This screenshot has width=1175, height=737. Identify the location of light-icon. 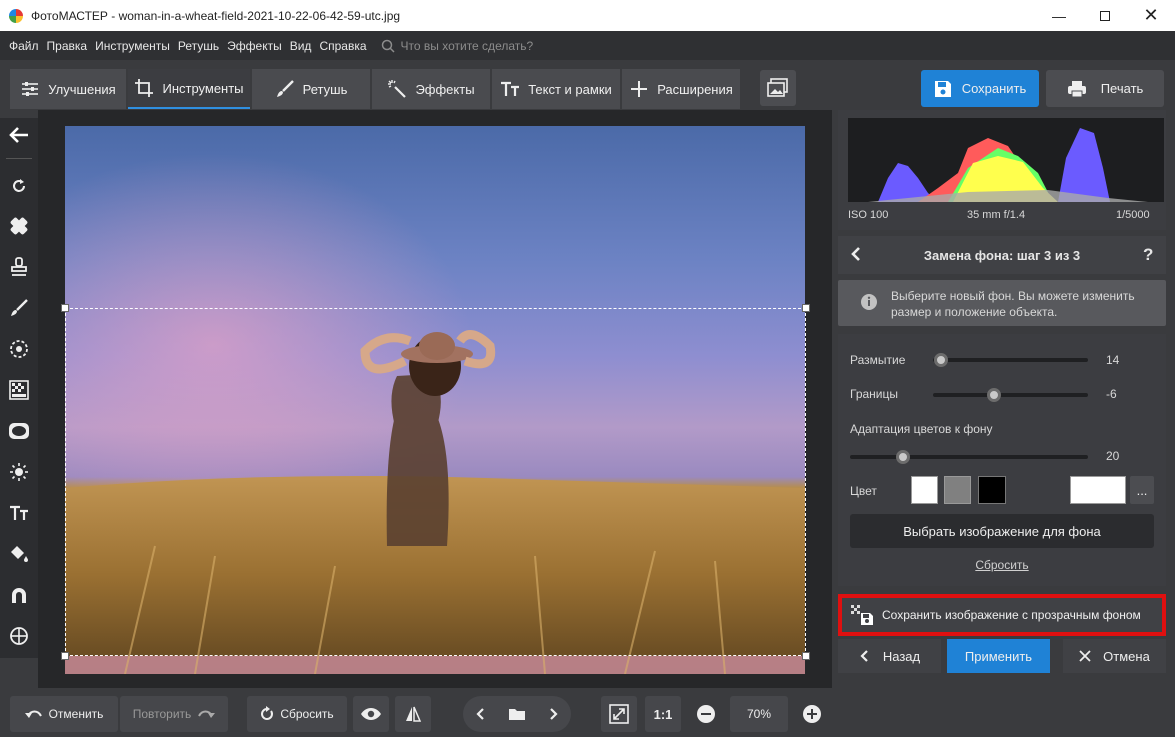
(19, 472).